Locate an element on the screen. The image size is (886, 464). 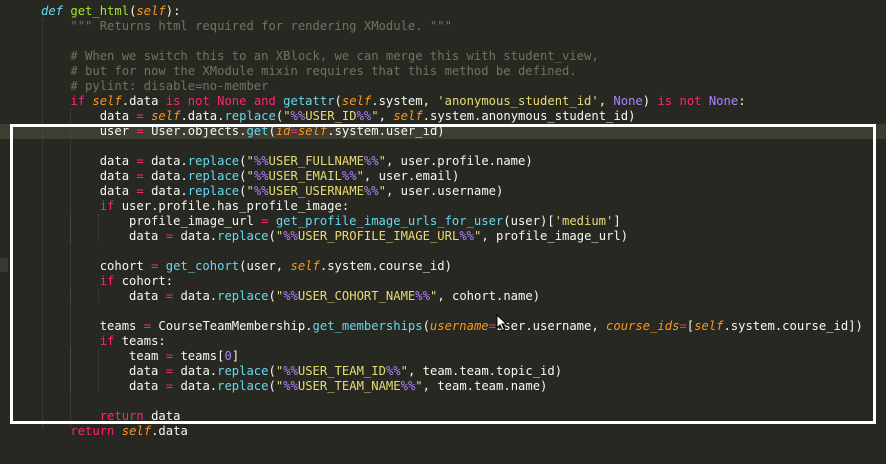
code-token: .system.user_id) is located at coordinates (386, 131).